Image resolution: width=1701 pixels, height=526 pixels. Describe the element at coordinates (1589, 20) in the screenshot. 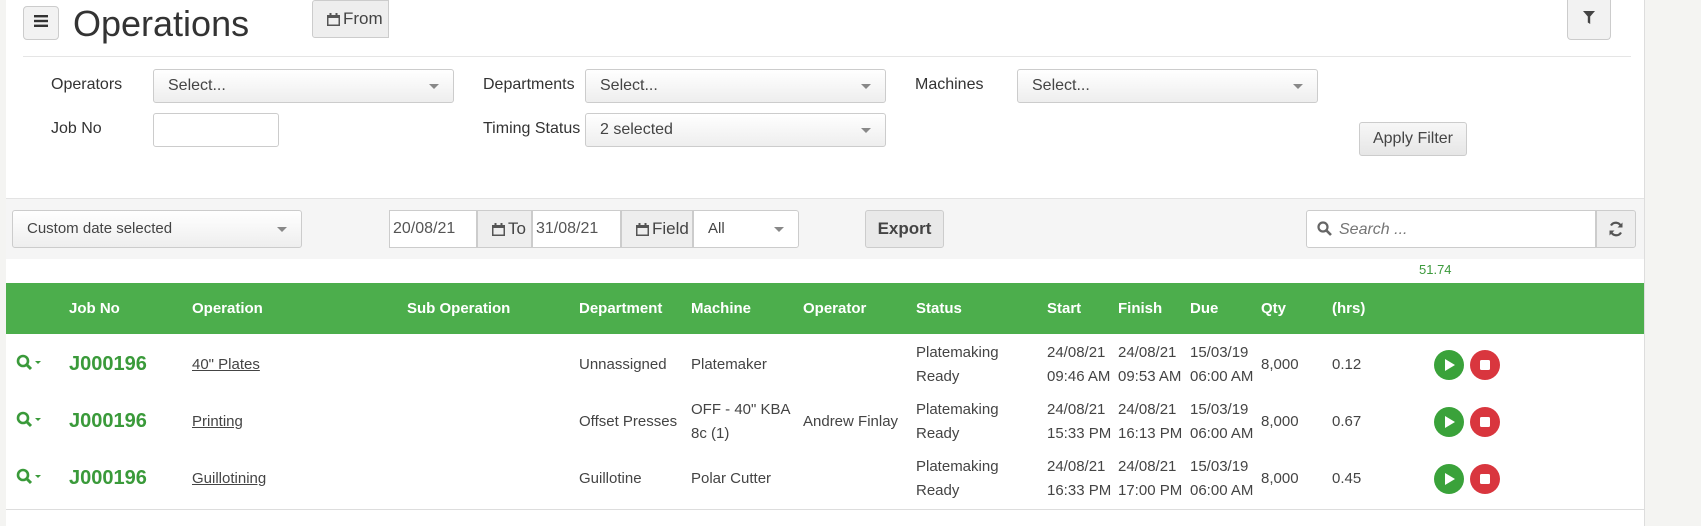

I see `filter-toggle-button` at that location.